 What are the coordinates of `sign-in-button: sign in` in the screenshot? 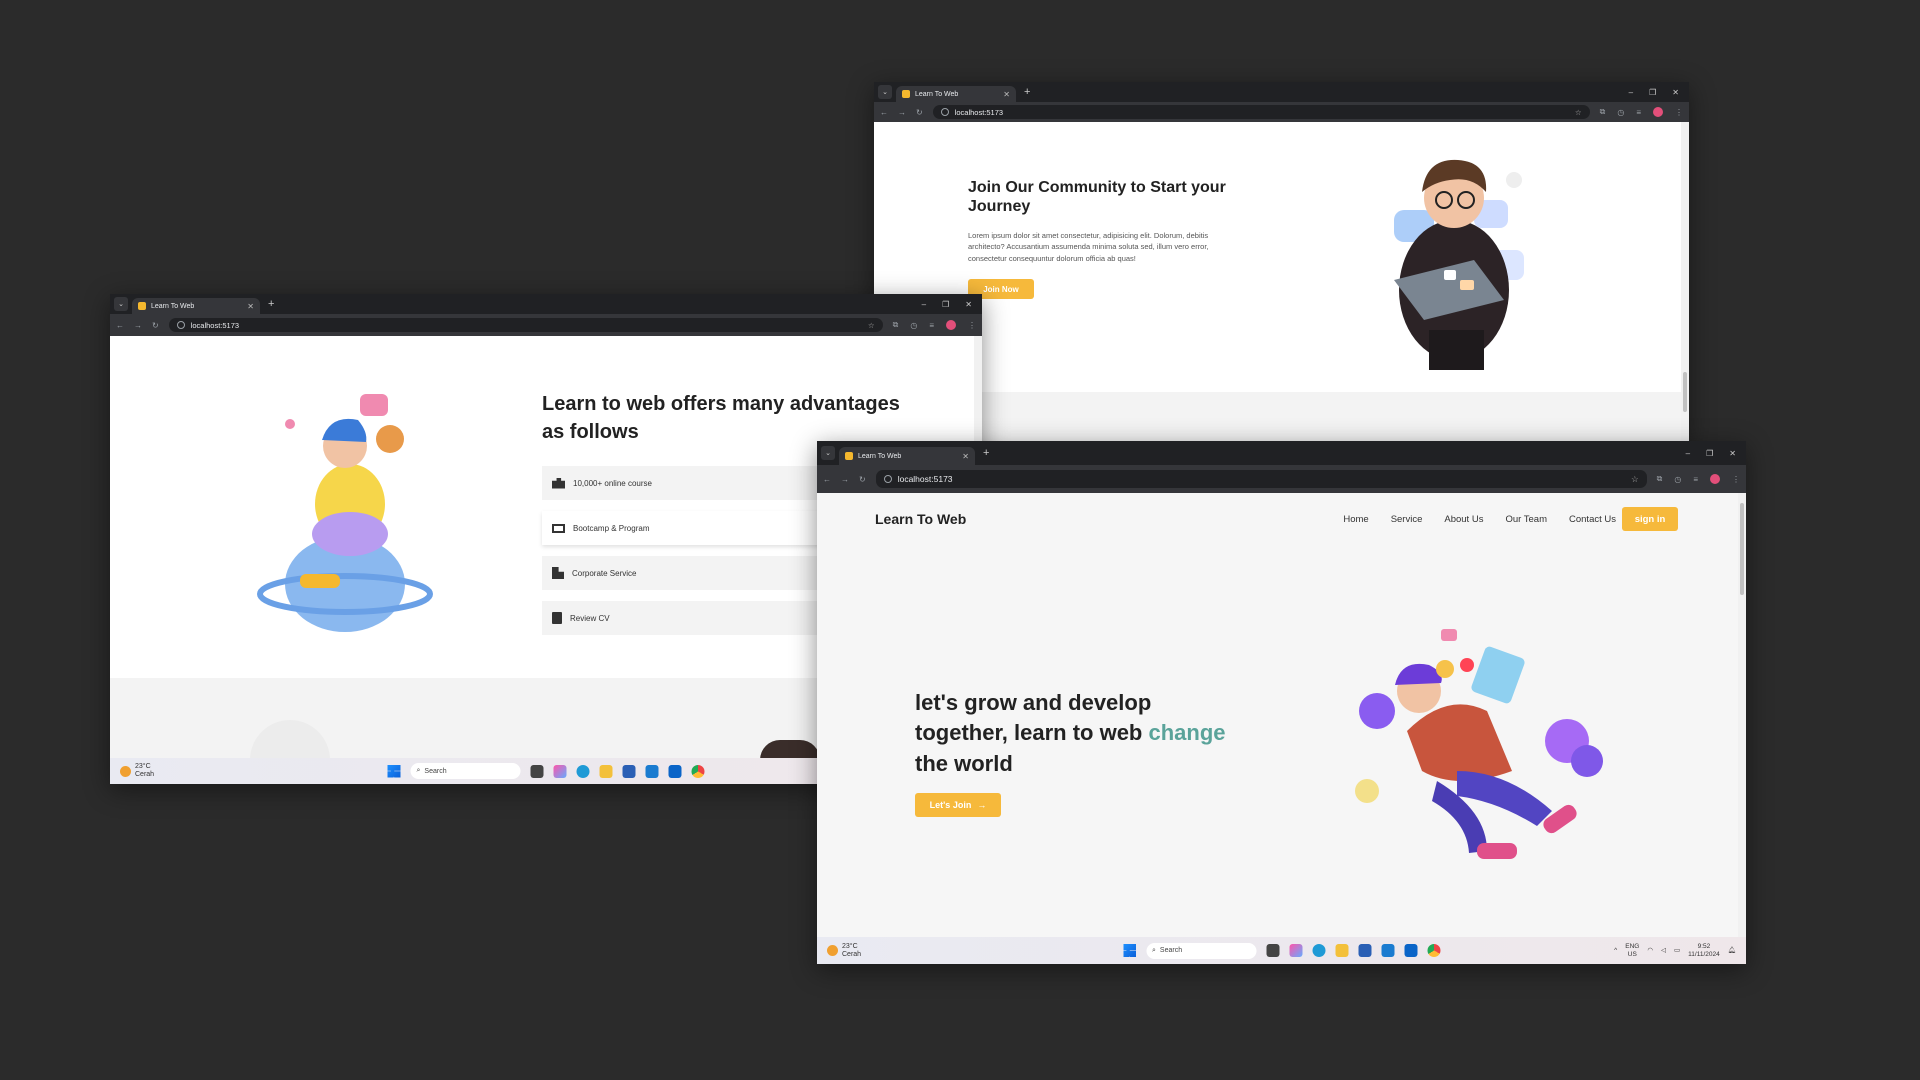 It's located at (1650, 519).